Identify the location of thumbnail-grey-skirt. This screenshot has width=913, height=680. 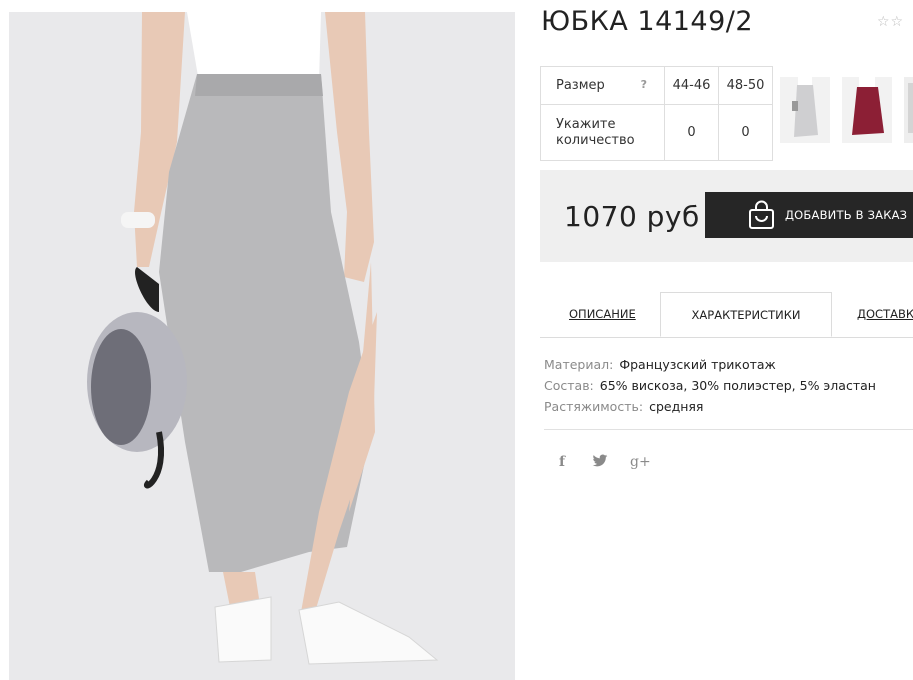
(805, 110).